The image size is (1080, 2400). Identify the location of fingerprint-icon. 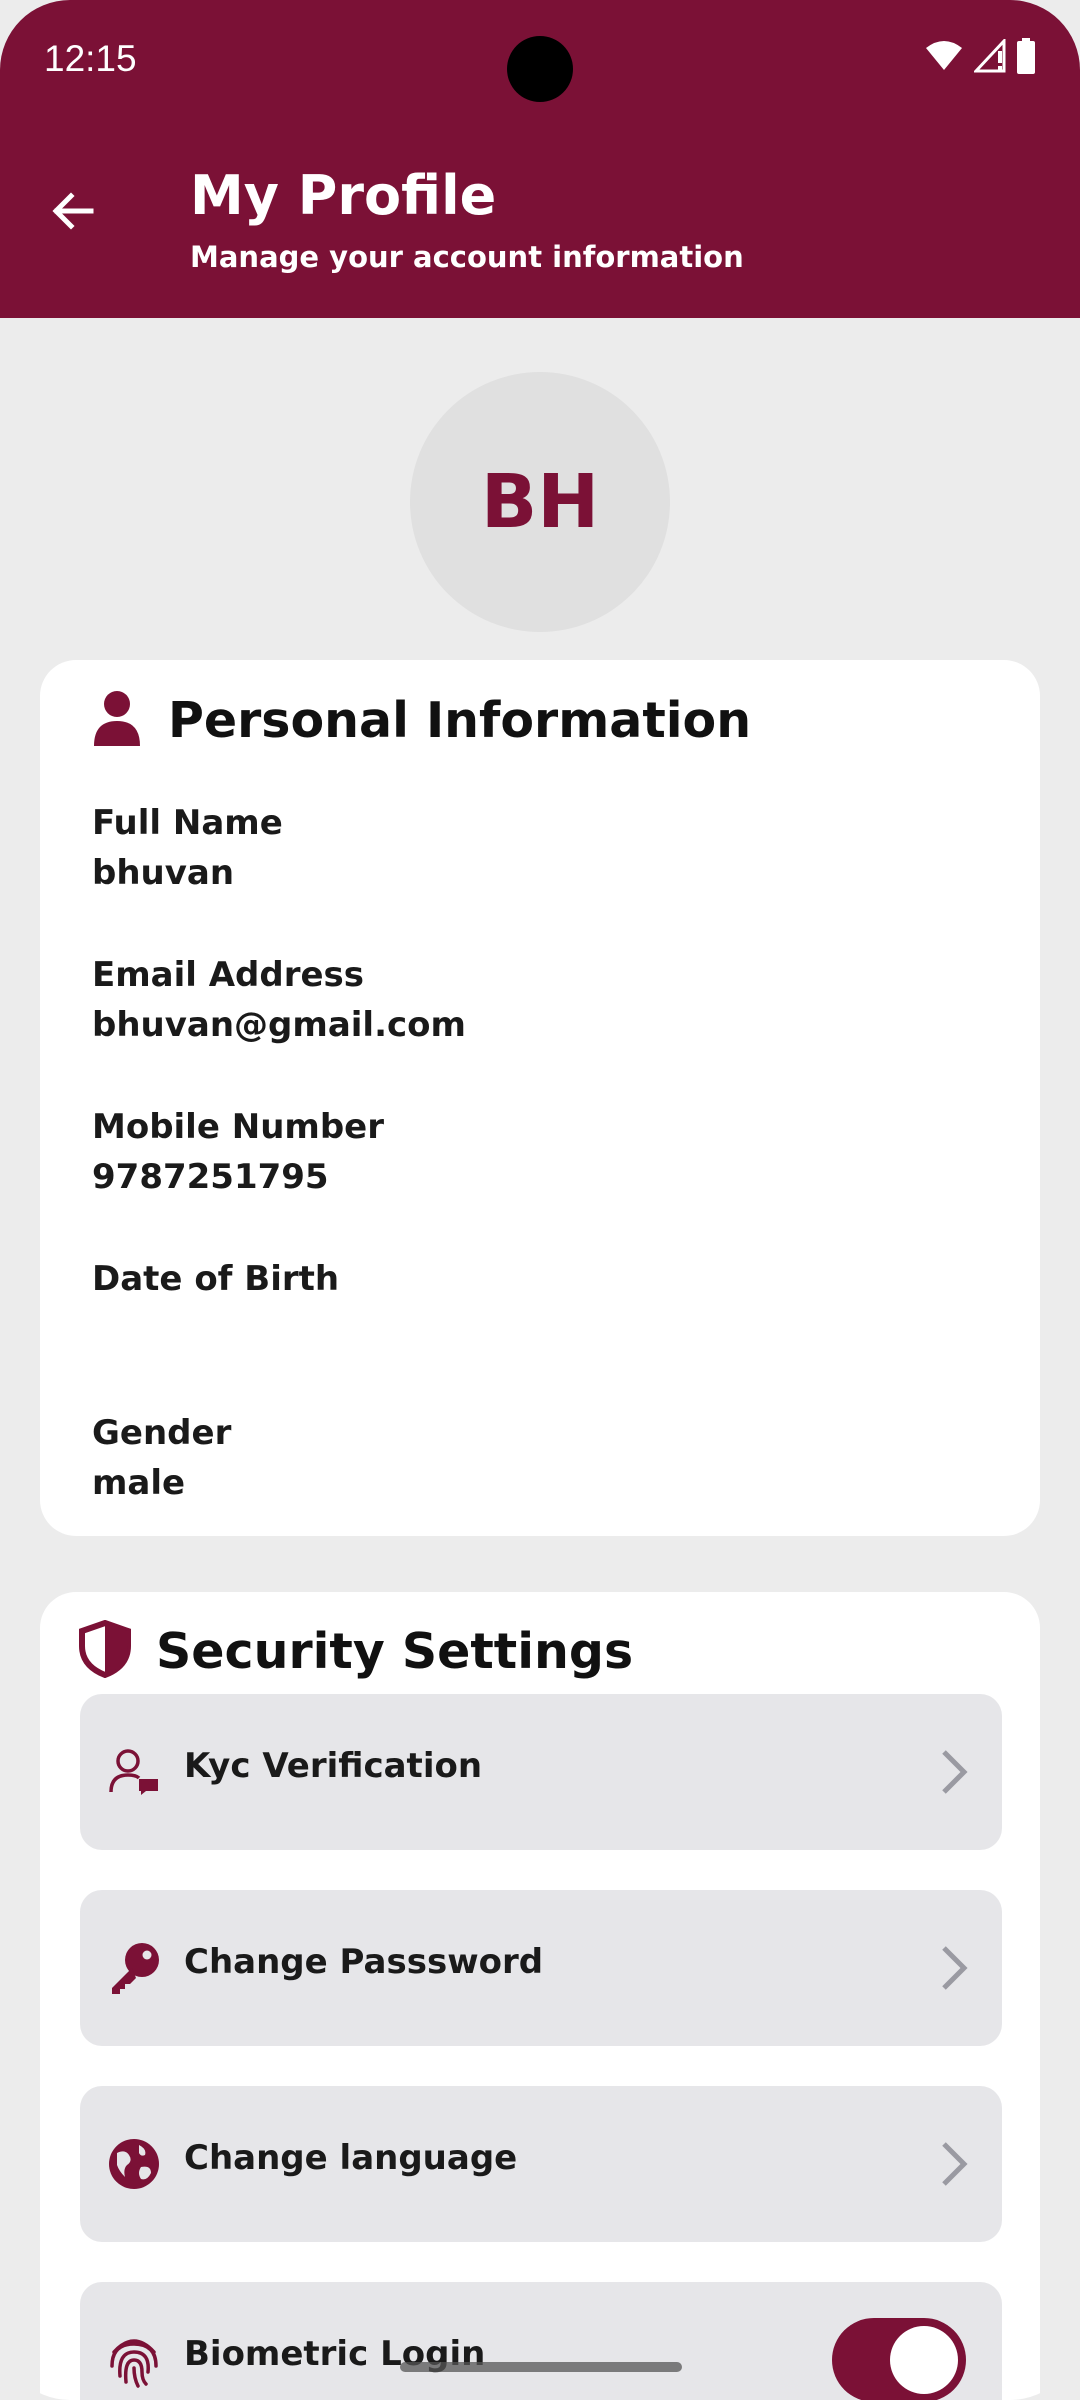
(134, 2360).